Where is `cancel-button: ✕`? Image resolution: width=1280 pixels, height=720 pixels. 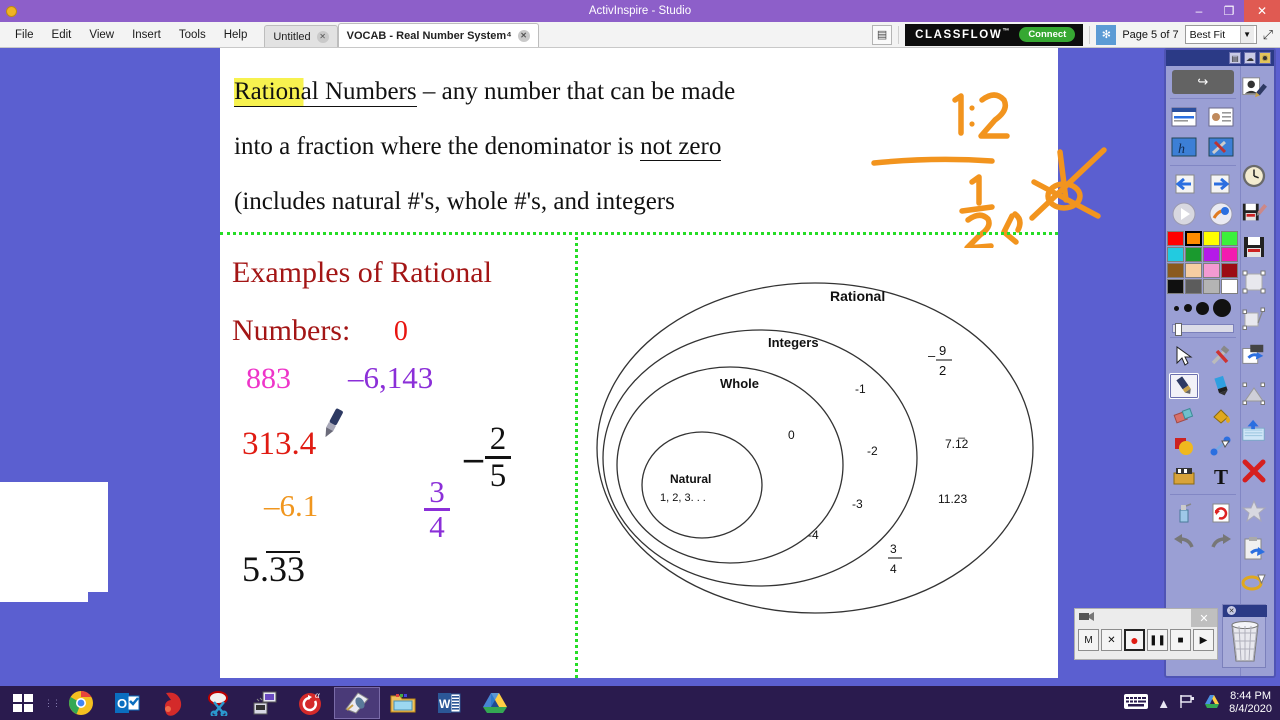 cancel-button: ✕ is located at coordinates (1111, 640).